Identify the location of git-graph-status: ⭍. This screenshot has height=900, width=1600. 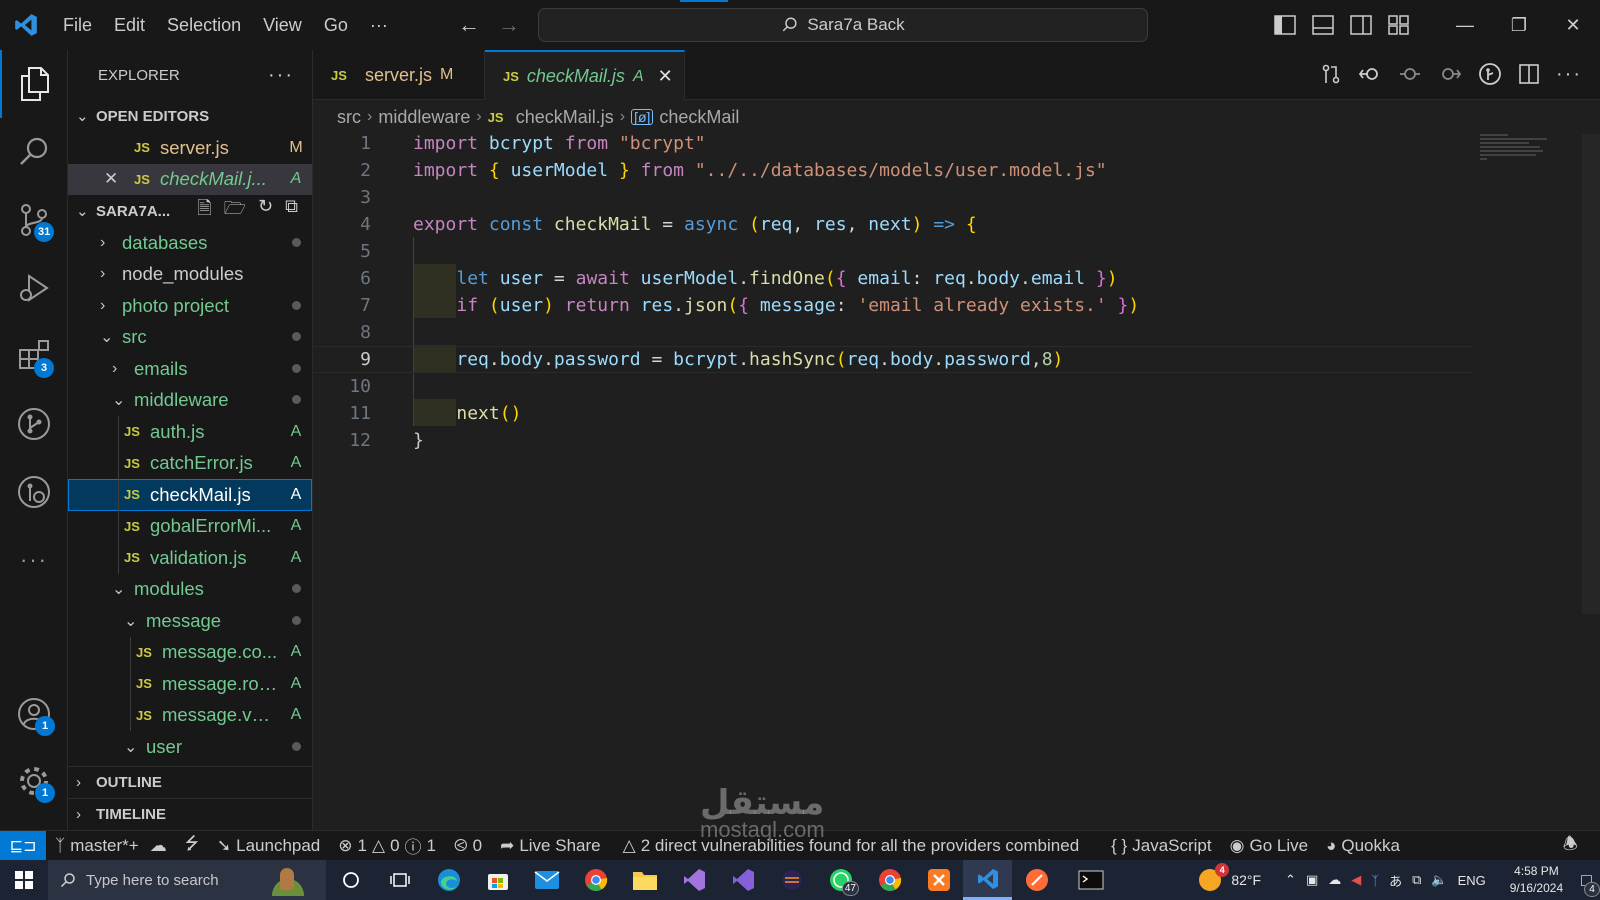
(192, 845).